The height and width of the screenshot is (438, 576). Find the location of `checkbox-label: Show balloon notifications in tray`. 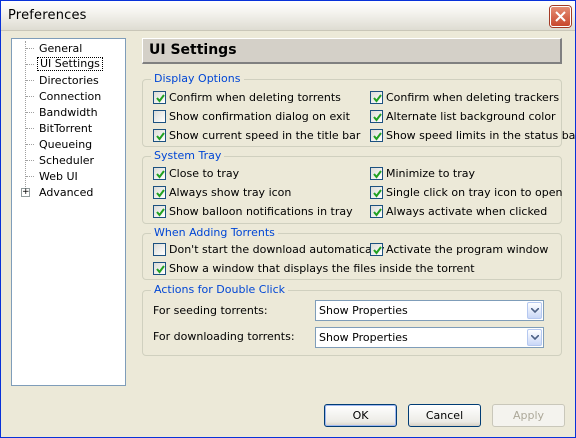

checkbox-label: Show balloon notifications in tray is located at coordinates (261, 211).